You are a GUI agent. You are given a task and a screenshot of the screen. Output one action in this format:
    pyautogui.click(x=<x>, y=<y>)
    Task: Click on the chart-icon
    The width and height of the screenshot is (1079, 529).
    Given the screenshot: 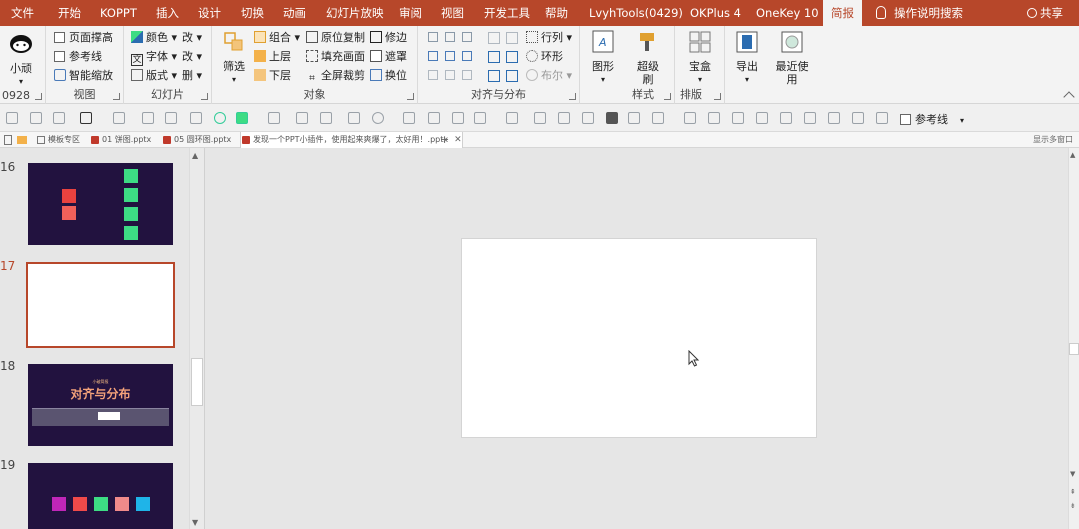 What is the action you would take?
    pyautogui.click(x=458, y=118)
    